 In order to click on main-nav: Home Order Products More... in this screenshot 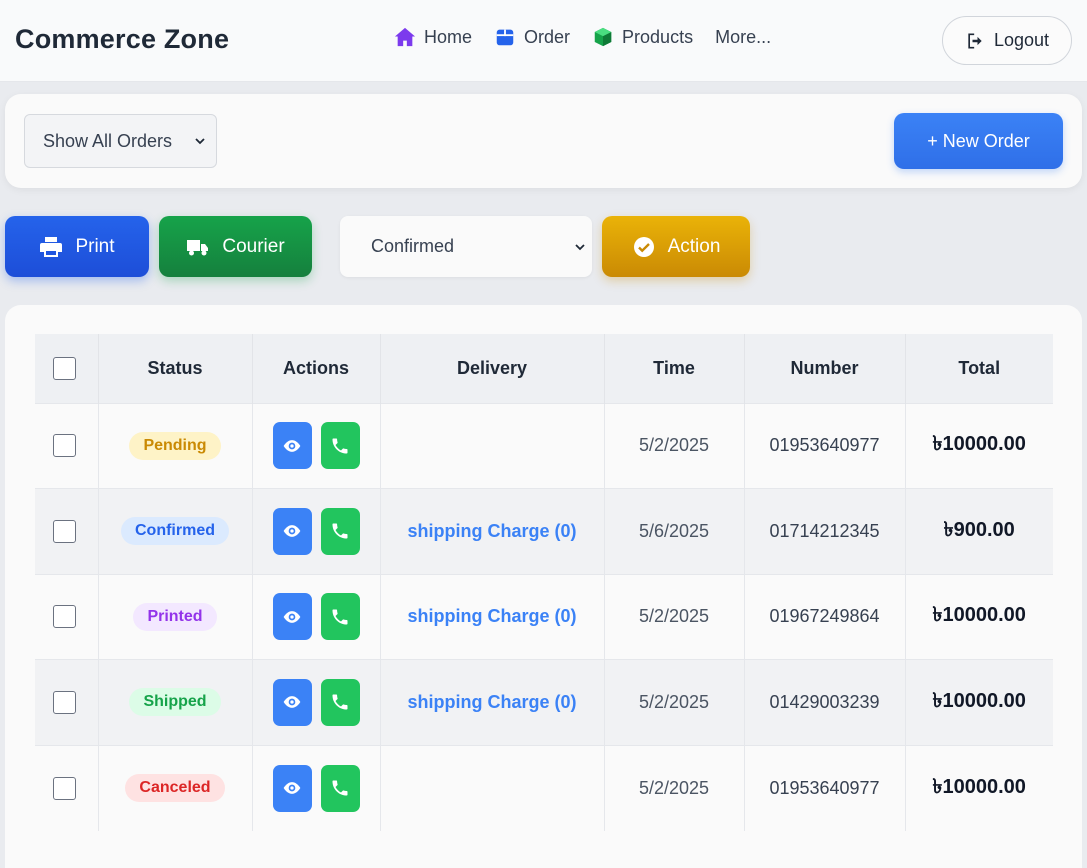, I will do `click(582, 37)`.